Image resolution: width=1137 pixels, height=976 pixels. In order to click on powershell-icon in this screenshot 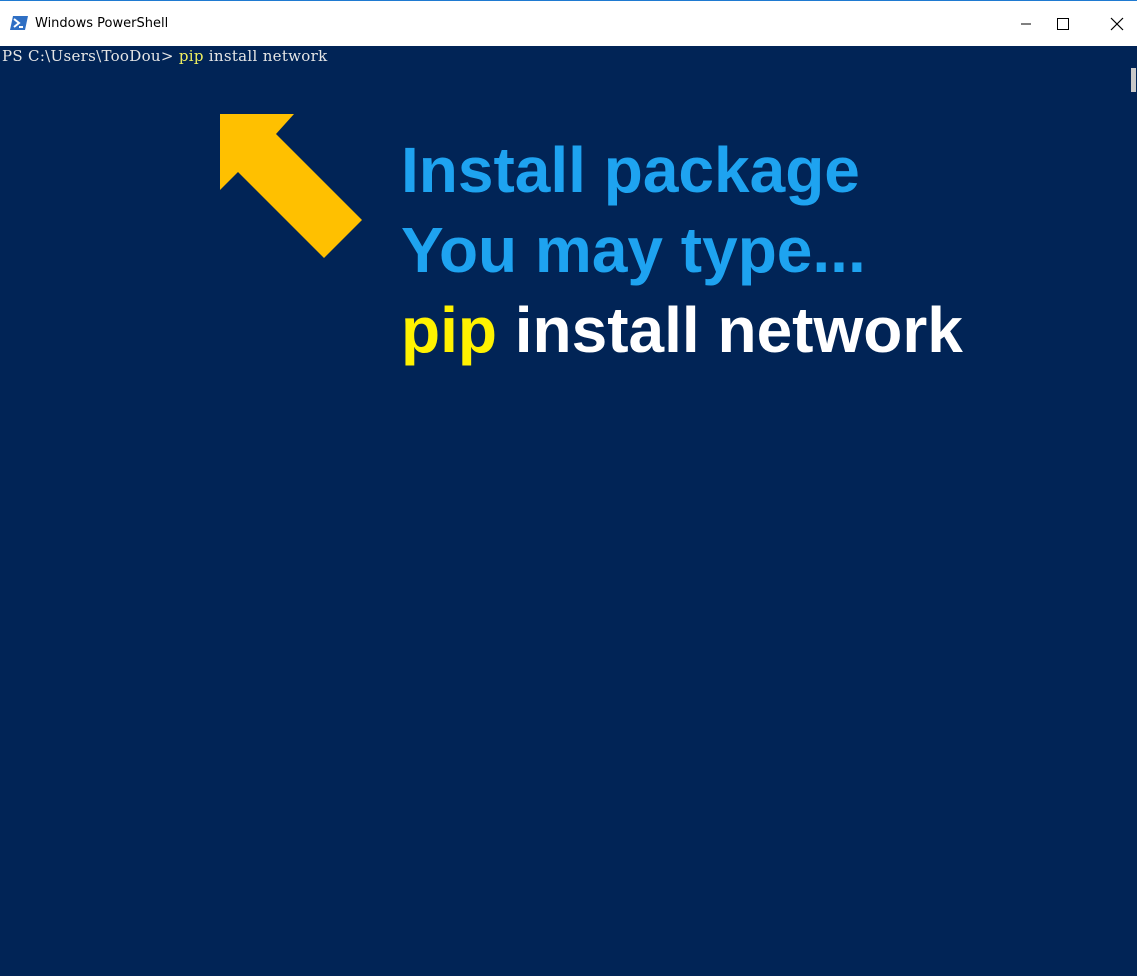, I will do `click(19, 23)`.